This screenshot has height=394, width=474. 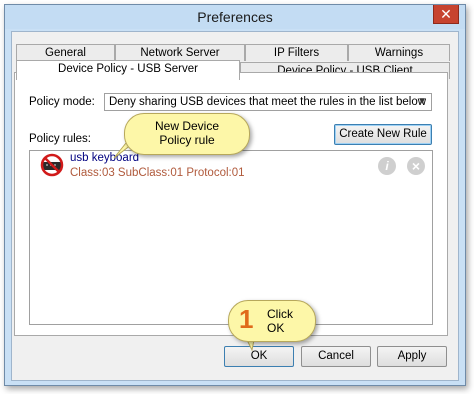 I want to click on click-ok-line-2: OK, so click(x=276, y=328).